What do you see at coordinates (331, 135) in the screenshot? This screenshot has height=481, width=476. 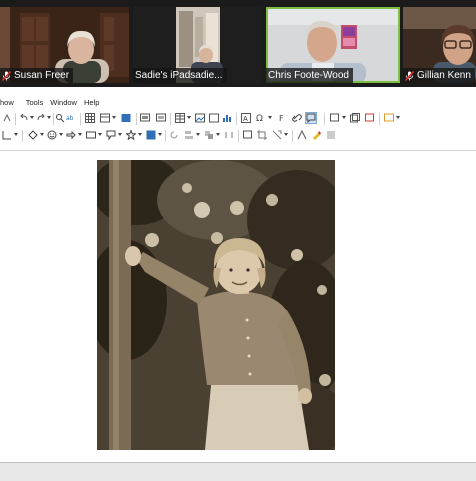 I see `toggle-extrusion-icon` at bounding box center [331, 135].